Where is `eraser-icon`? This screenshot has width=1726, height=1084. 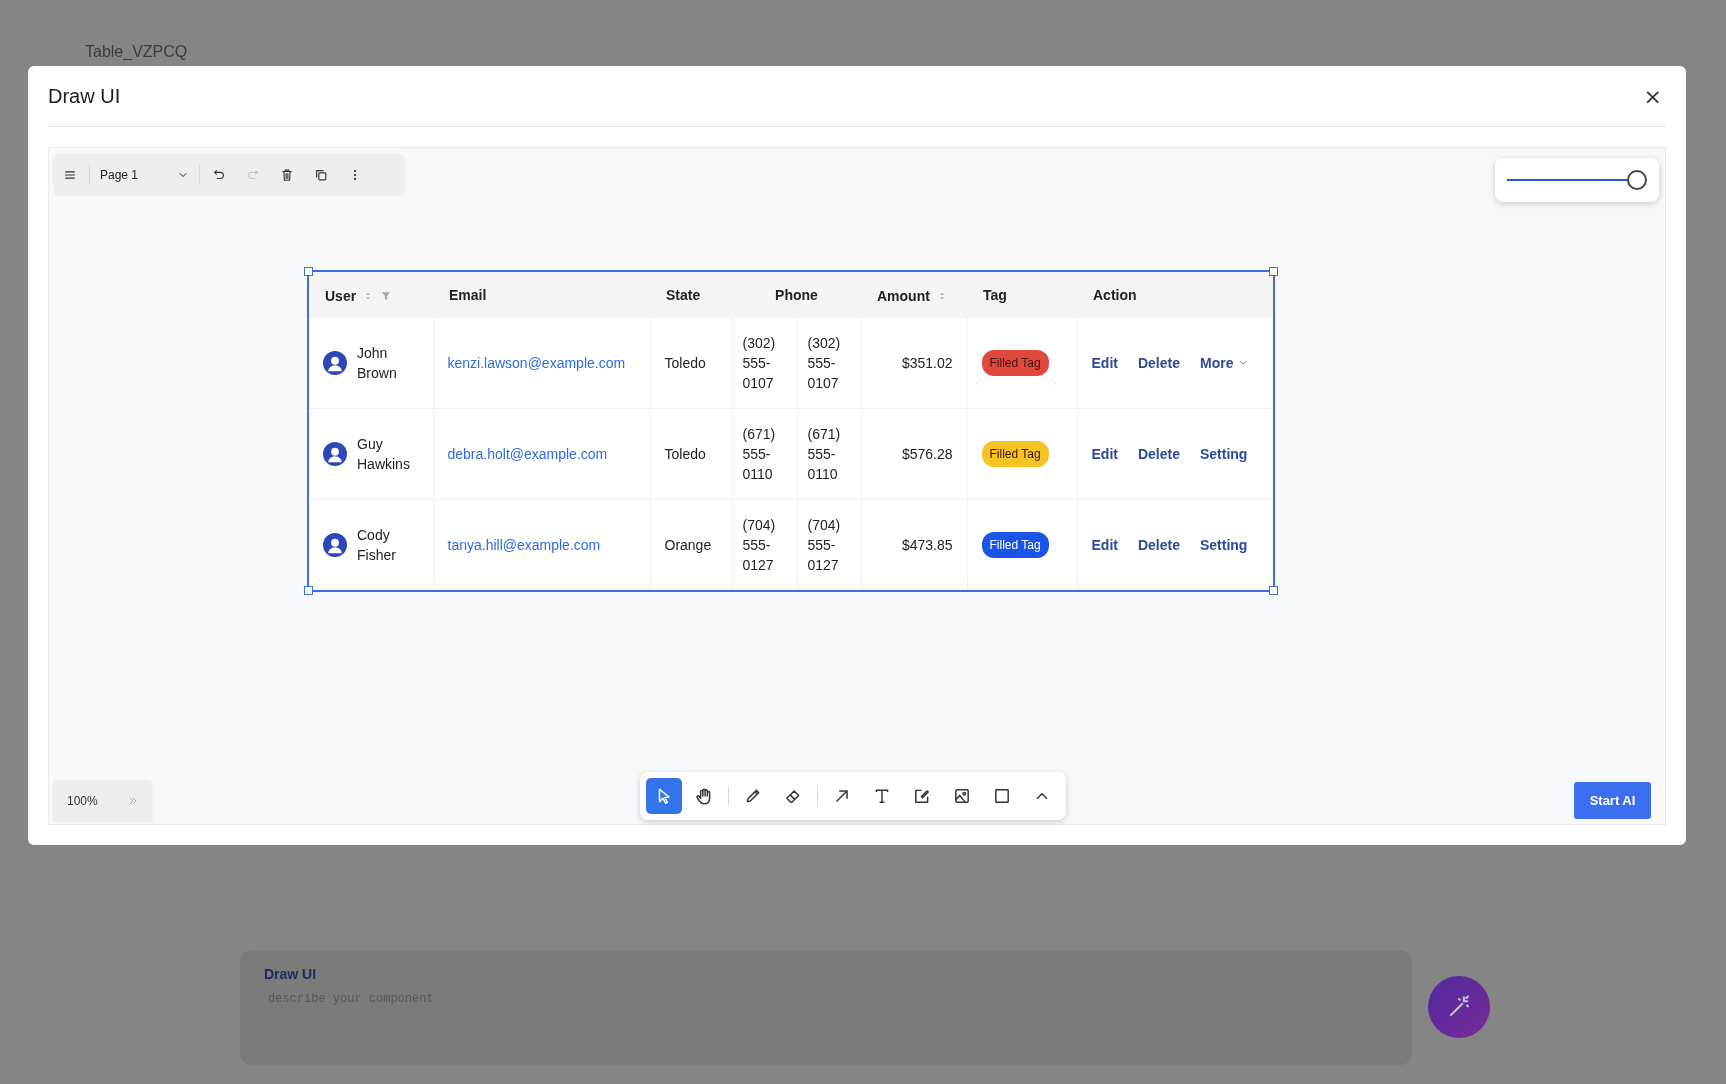
eraser-icon is located at coordinates (793, 796).